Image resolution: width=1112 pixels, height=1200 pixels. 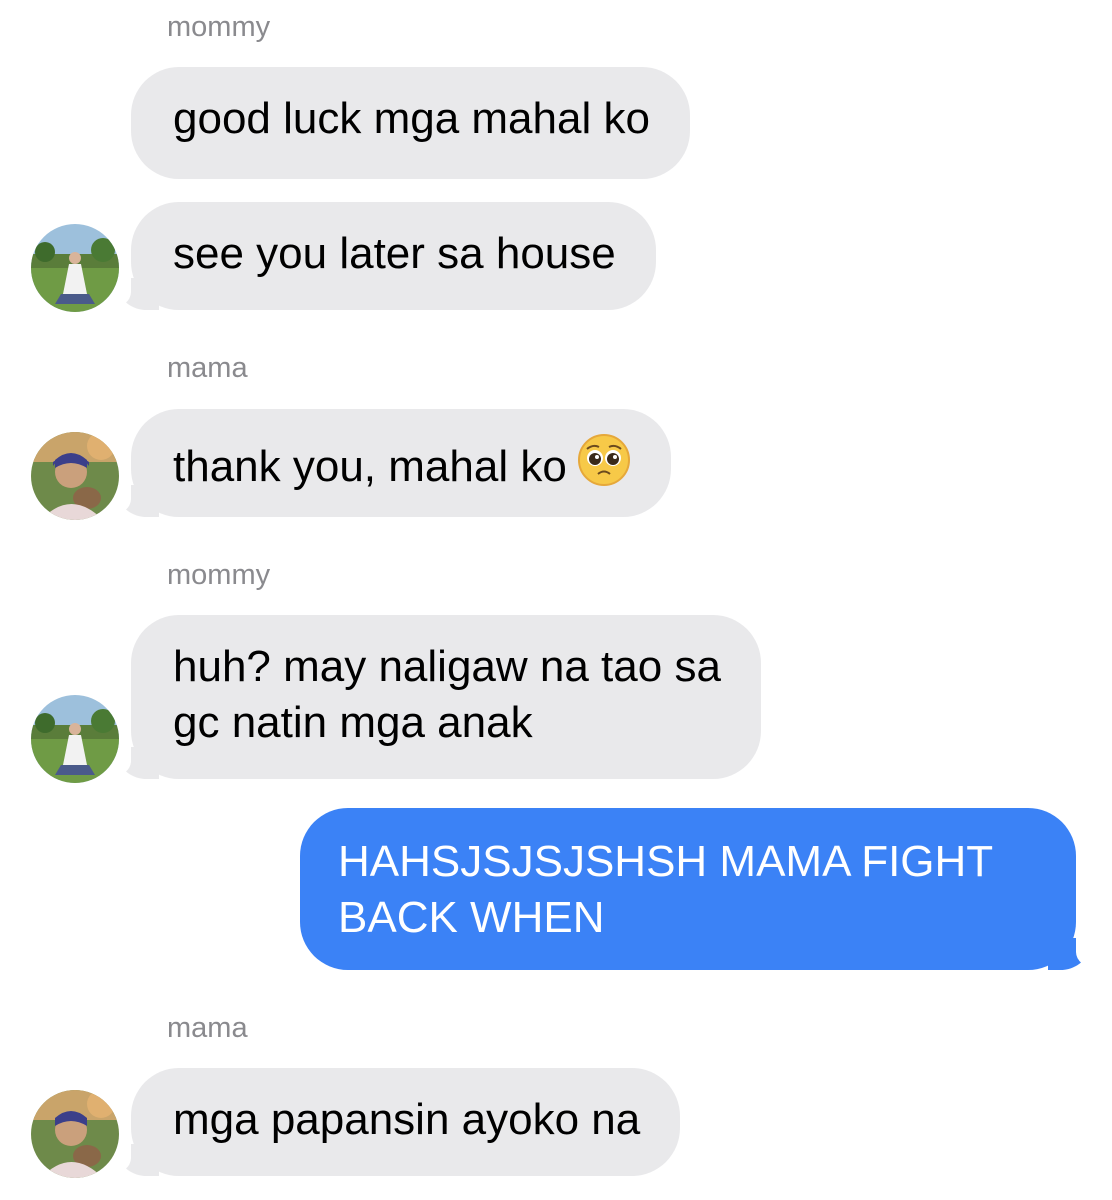 What do you see at coordinates (603, 460) in the screenshot?
I see `pleading-face-emoji-icon` at bounding box center [603, 460].